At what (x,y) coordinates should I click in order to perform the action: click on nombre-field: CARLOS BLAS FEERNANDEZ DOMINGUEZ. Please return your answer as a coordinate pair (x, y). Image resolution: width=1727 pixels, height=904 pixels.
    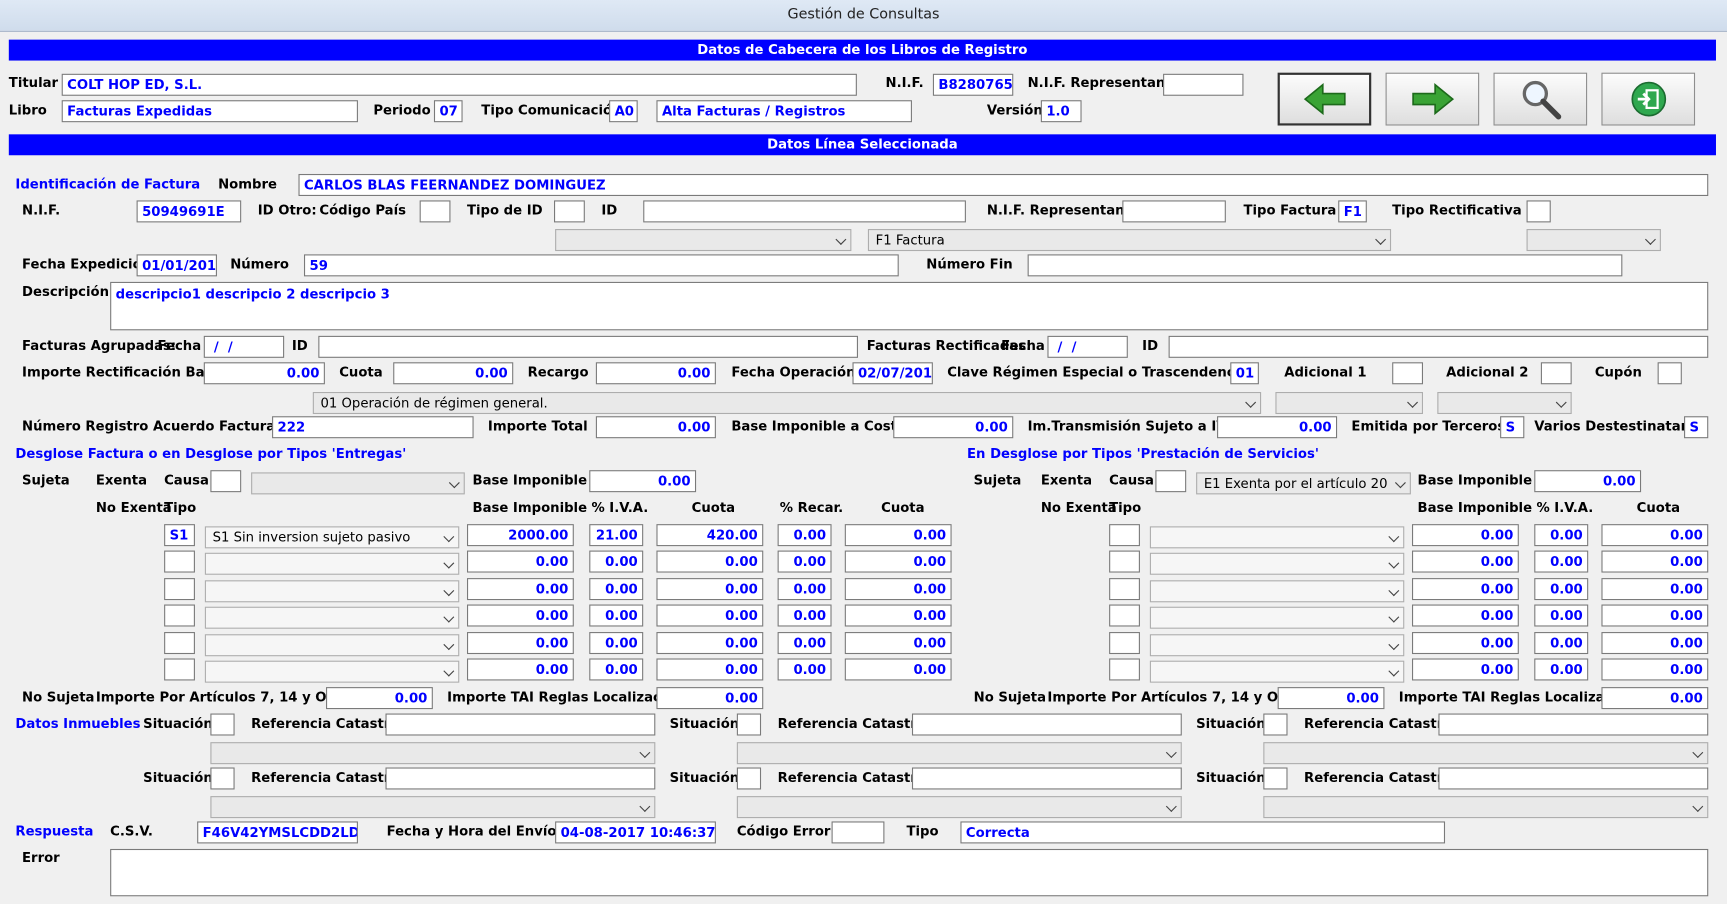
    Looking at the image, I should click on (1003, 184).